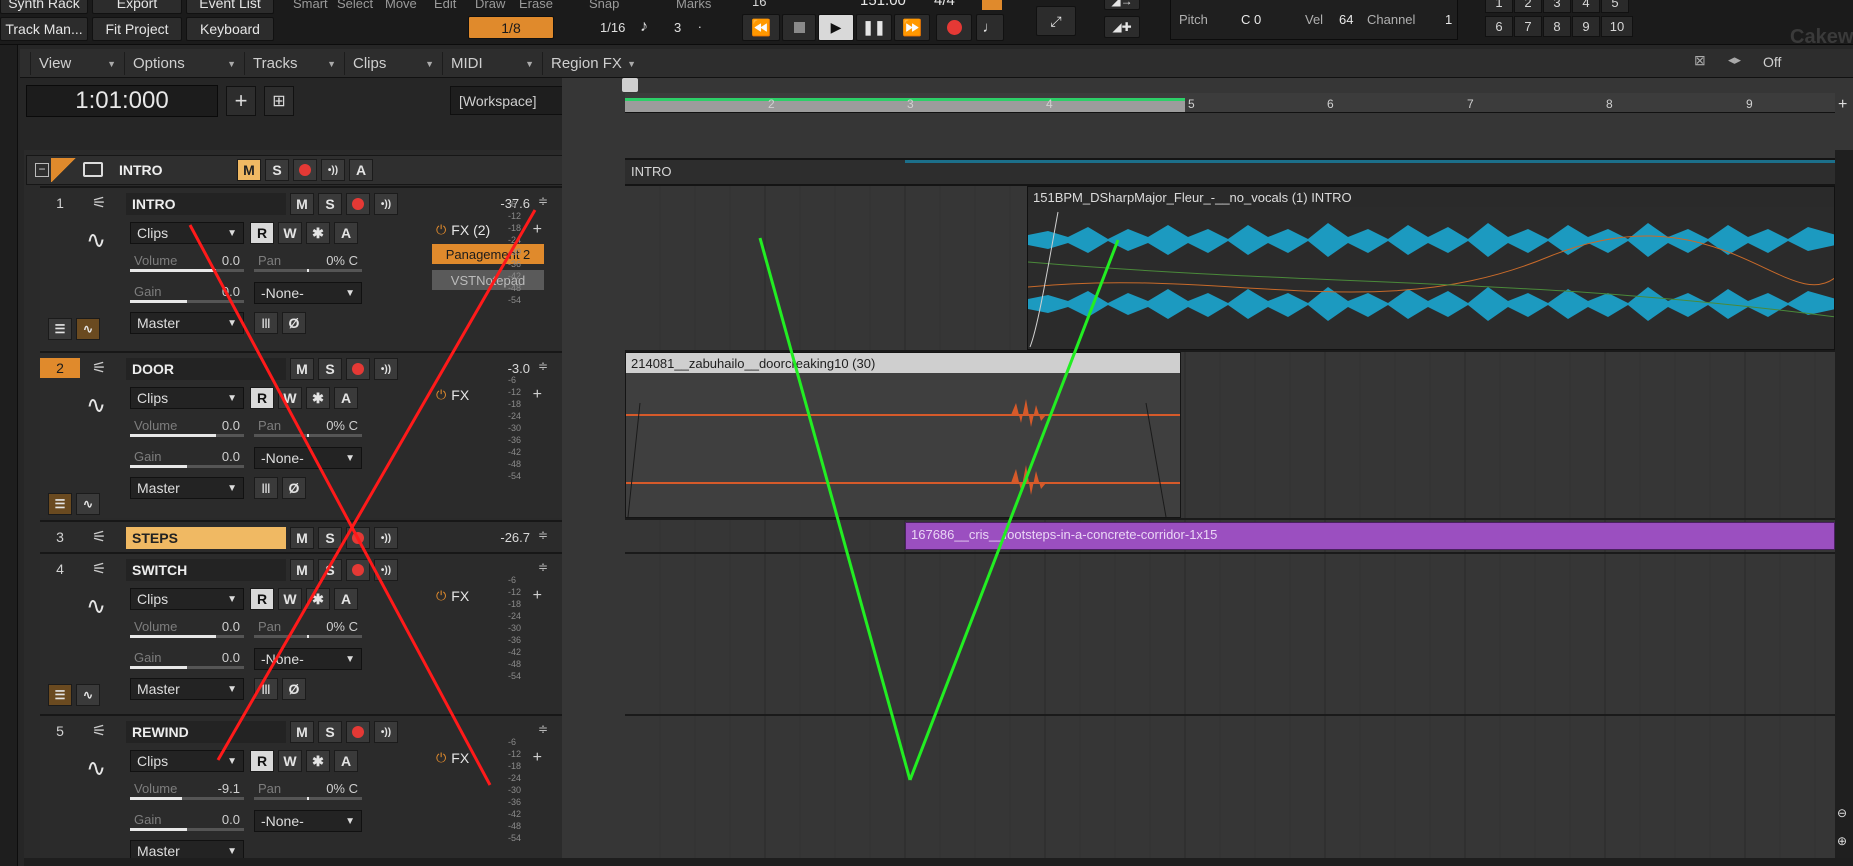  What do you see at coordinates (1842, 813) in the screenshot?
I see `zoom-out-icon: ⊖` at bounding box center [1842, 813].